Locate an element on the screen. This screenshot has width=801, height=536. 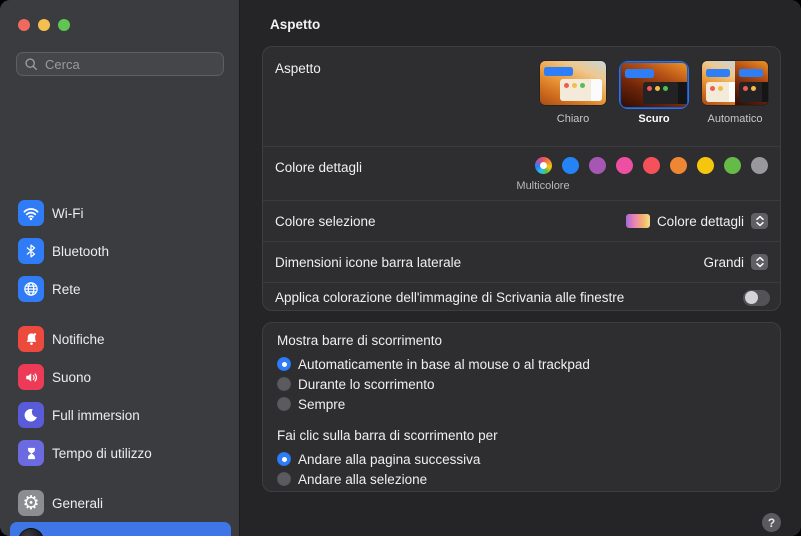
accent-dot-green is located at coordinates (732, 165).